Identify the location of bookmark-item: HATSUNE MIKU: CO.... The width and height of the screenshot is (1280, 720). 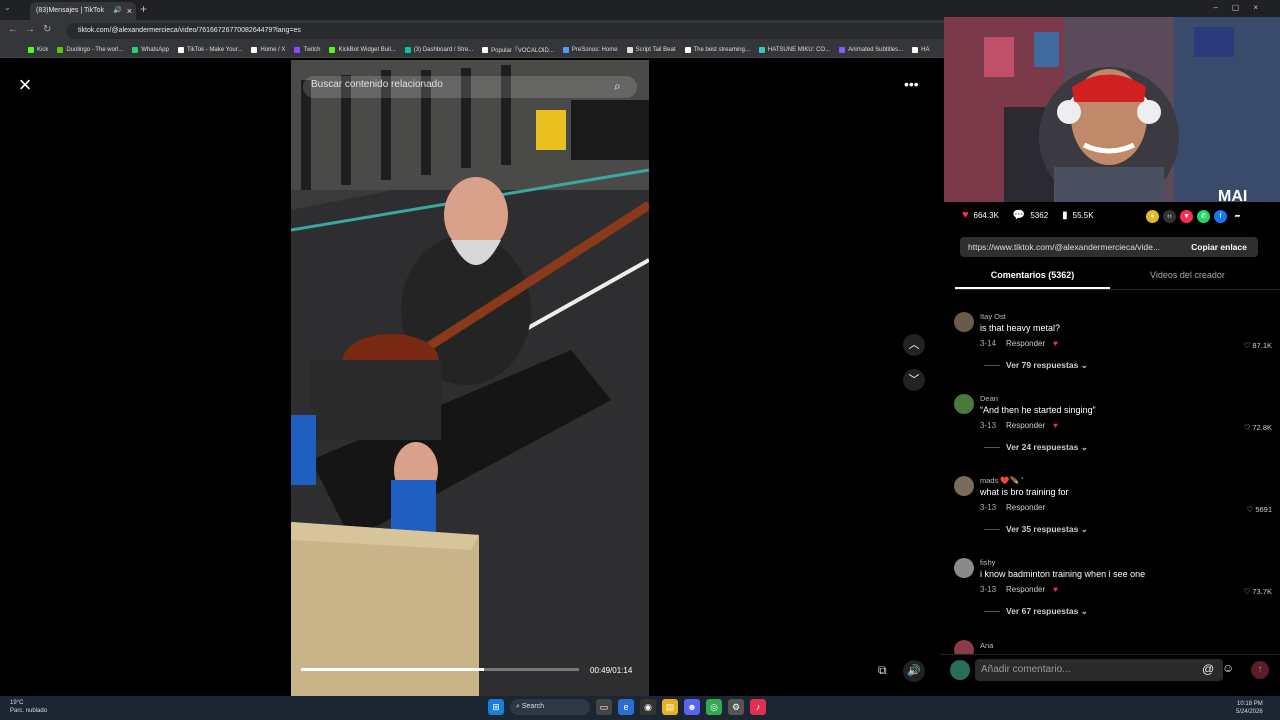
(794, 49).